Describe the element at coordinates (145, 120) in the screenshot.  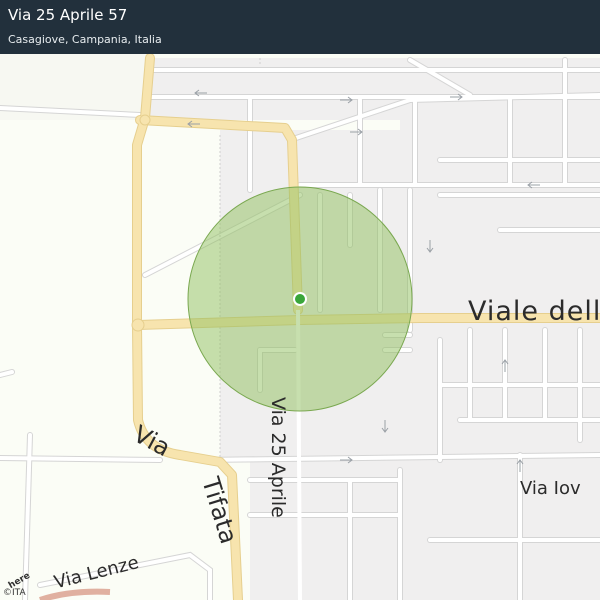
I see `roundabout-north` at that location.